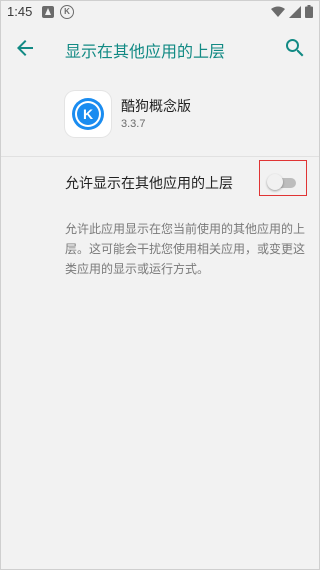  What do you see at coordinates (278, 11) in the screenshot?
I see `wifi-icon` at bounding box center [278, 11].